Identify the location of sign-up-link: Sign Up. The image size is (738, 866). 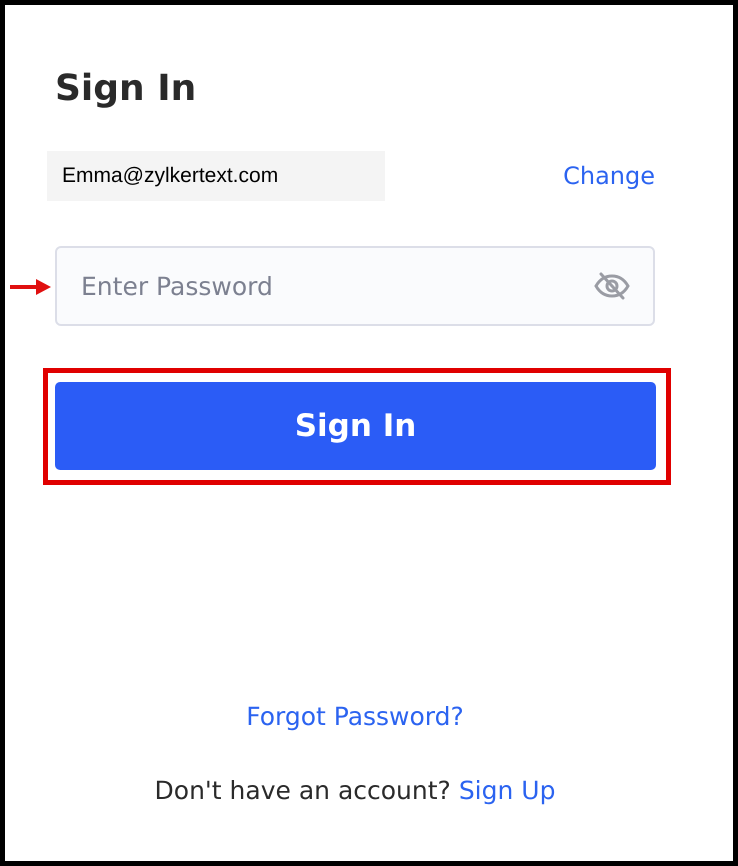
(507, 790).